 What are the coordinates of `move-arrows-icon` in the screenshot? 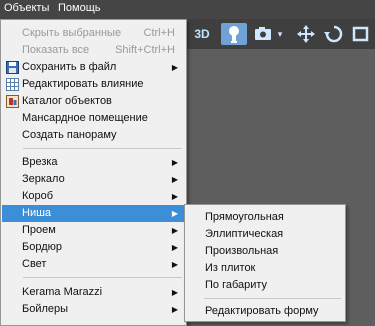 It's located at (306, 34).